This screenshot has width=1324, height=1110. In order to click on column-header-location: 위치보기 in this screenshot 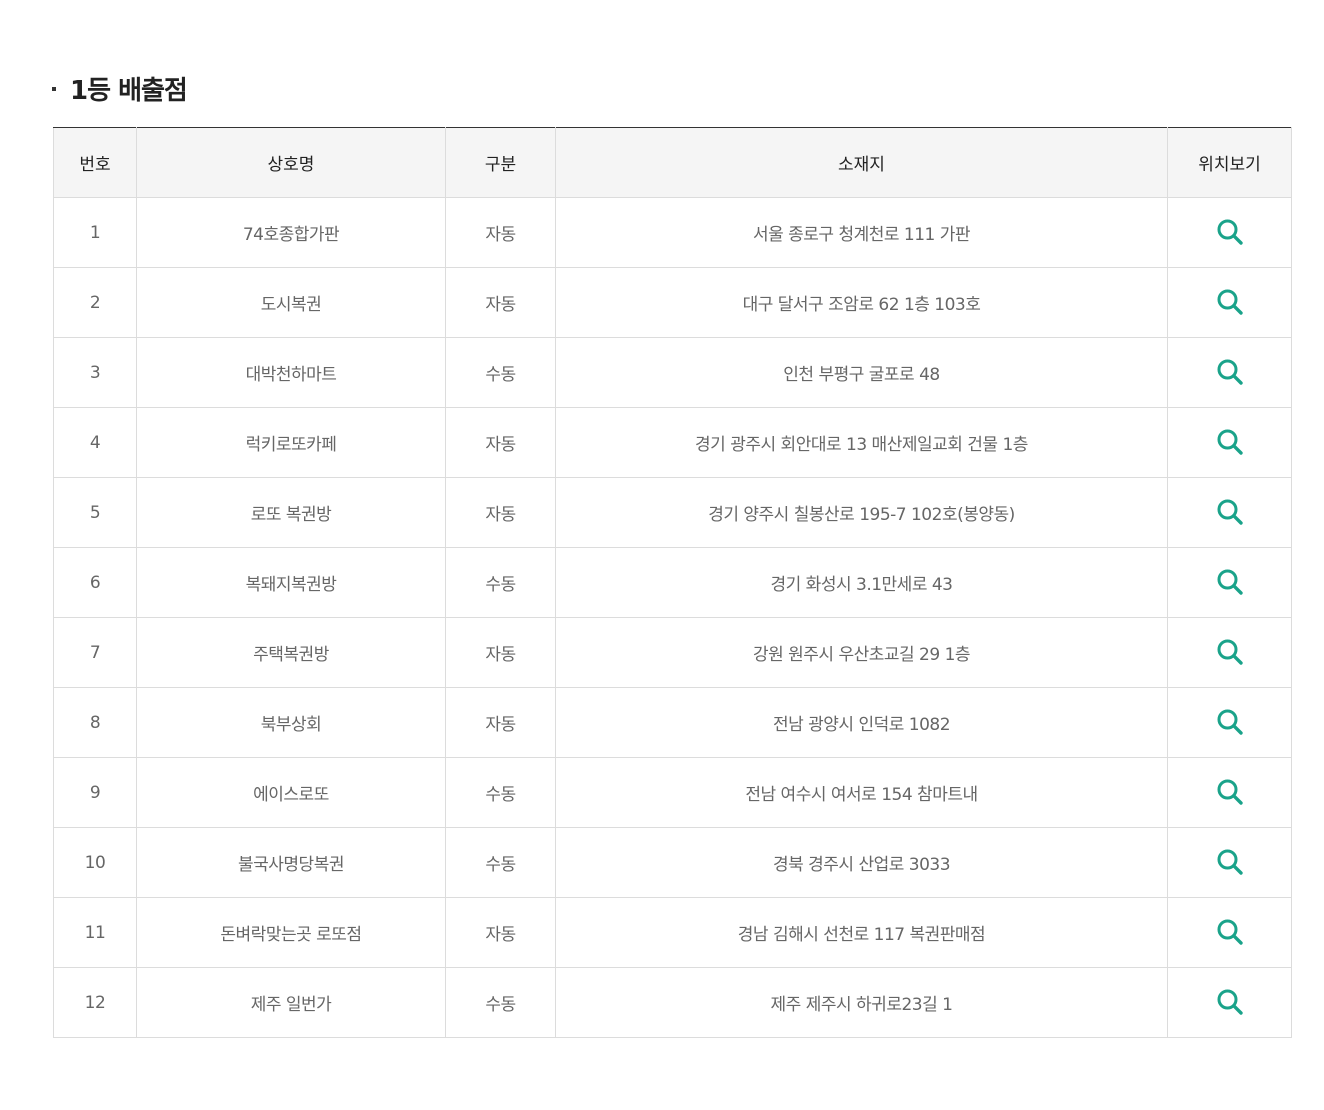, I will do `click(1229, 162)`.